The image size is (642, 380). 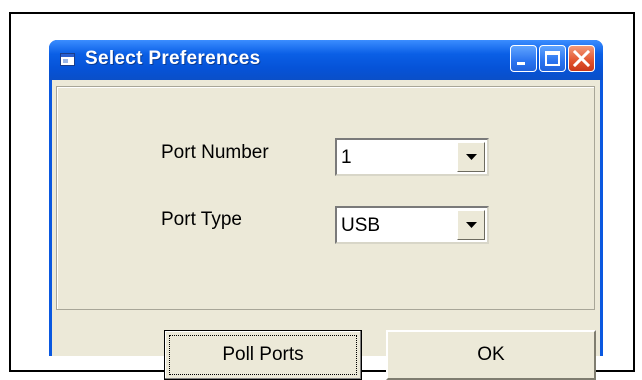 I want to click on ok-button: OK, so click(x=491, y=355).